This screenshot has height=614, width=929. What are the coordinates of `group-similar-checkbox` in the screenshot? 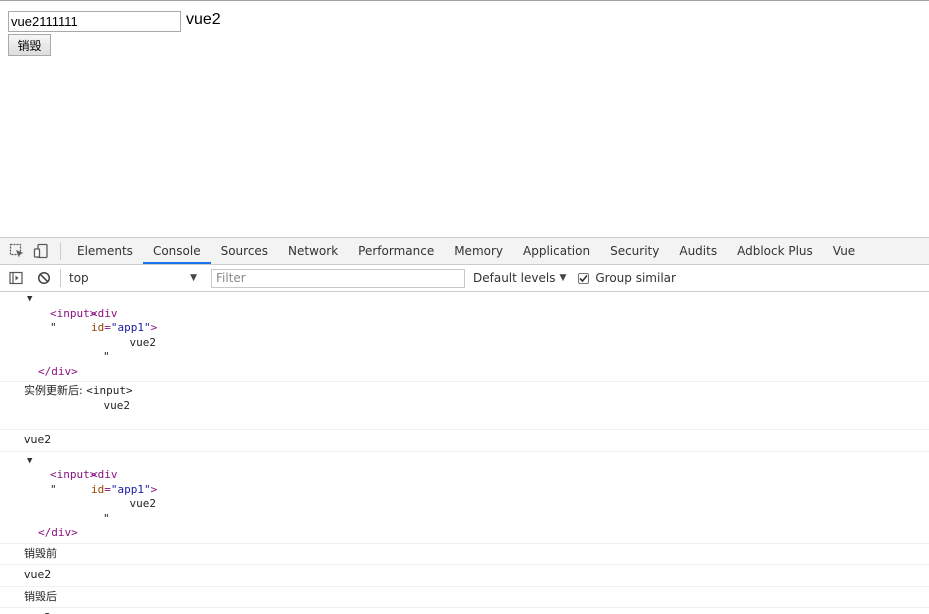 It's located at (584, 278).